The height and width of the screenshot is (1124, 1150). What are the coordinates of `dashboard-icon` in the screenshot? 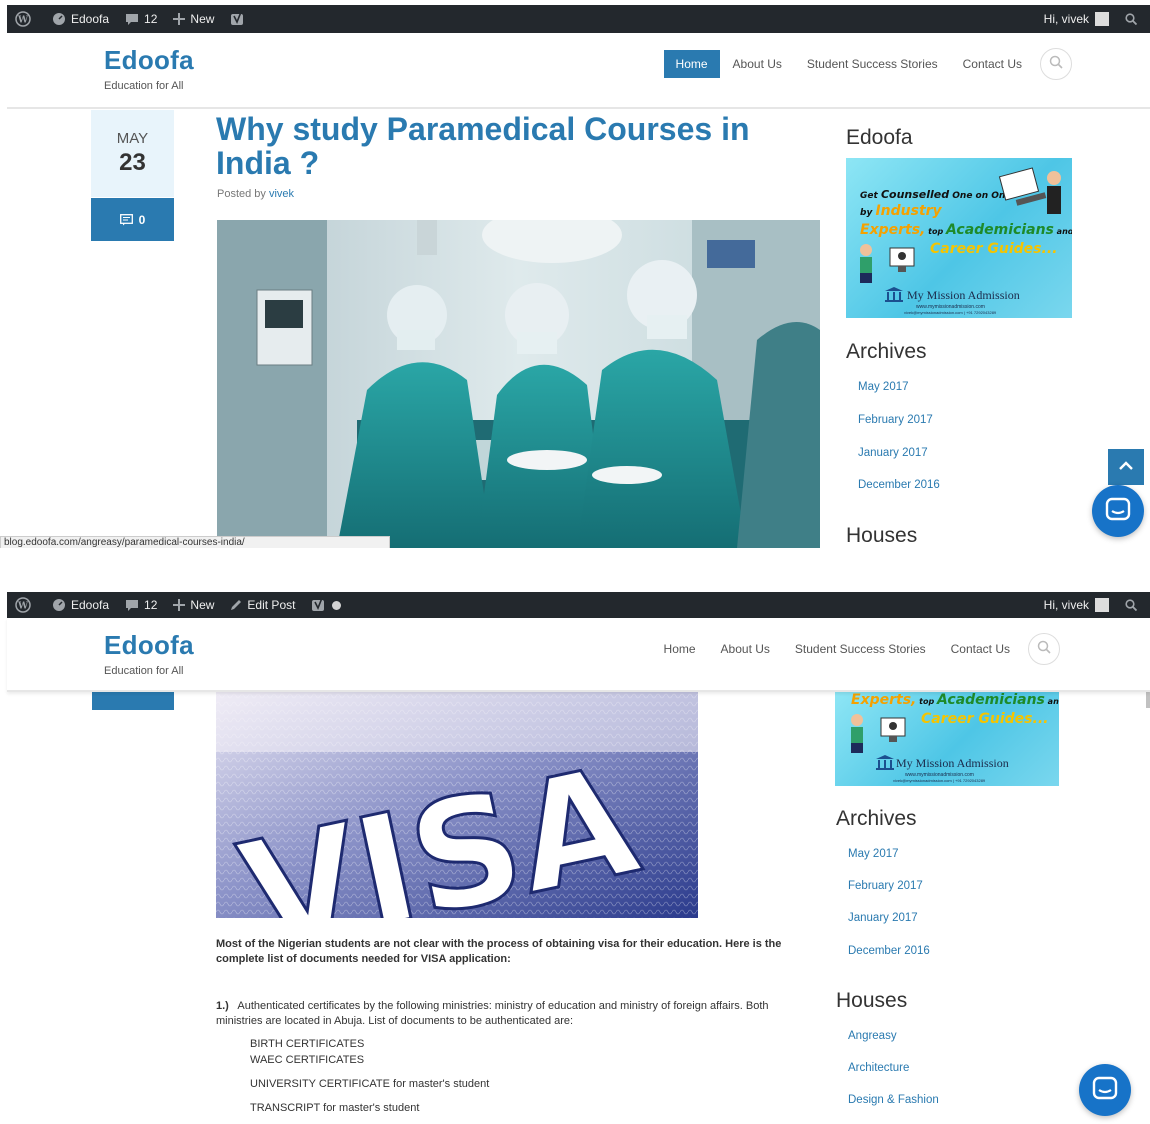 It's located at (59, 19).